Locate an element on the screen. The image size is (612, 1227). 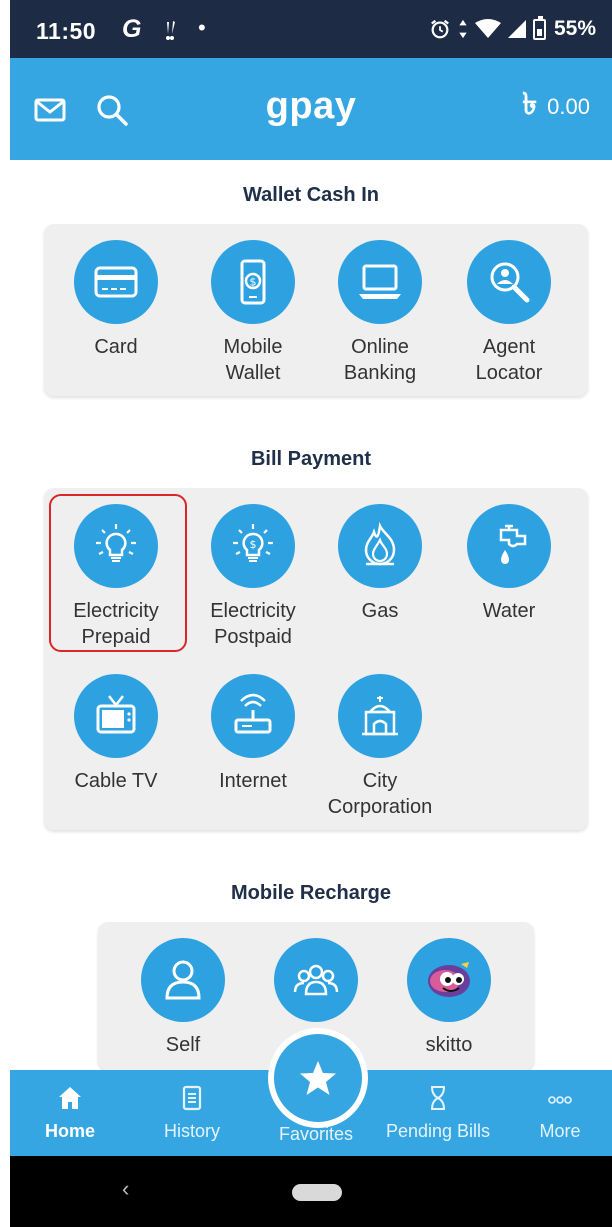
nav-home-label: Home is located at coordinates (69, 1131).